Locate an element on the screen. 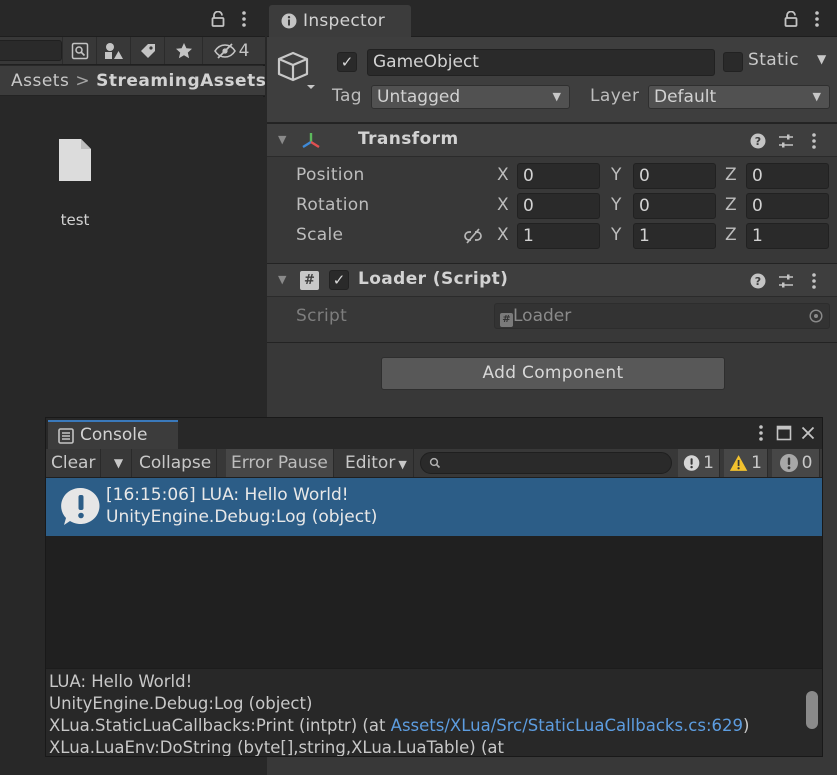 The height and width of the screenshot is (775, 837). tag-dropdown: Untagged ▼ is located at coordinates (470, 97).